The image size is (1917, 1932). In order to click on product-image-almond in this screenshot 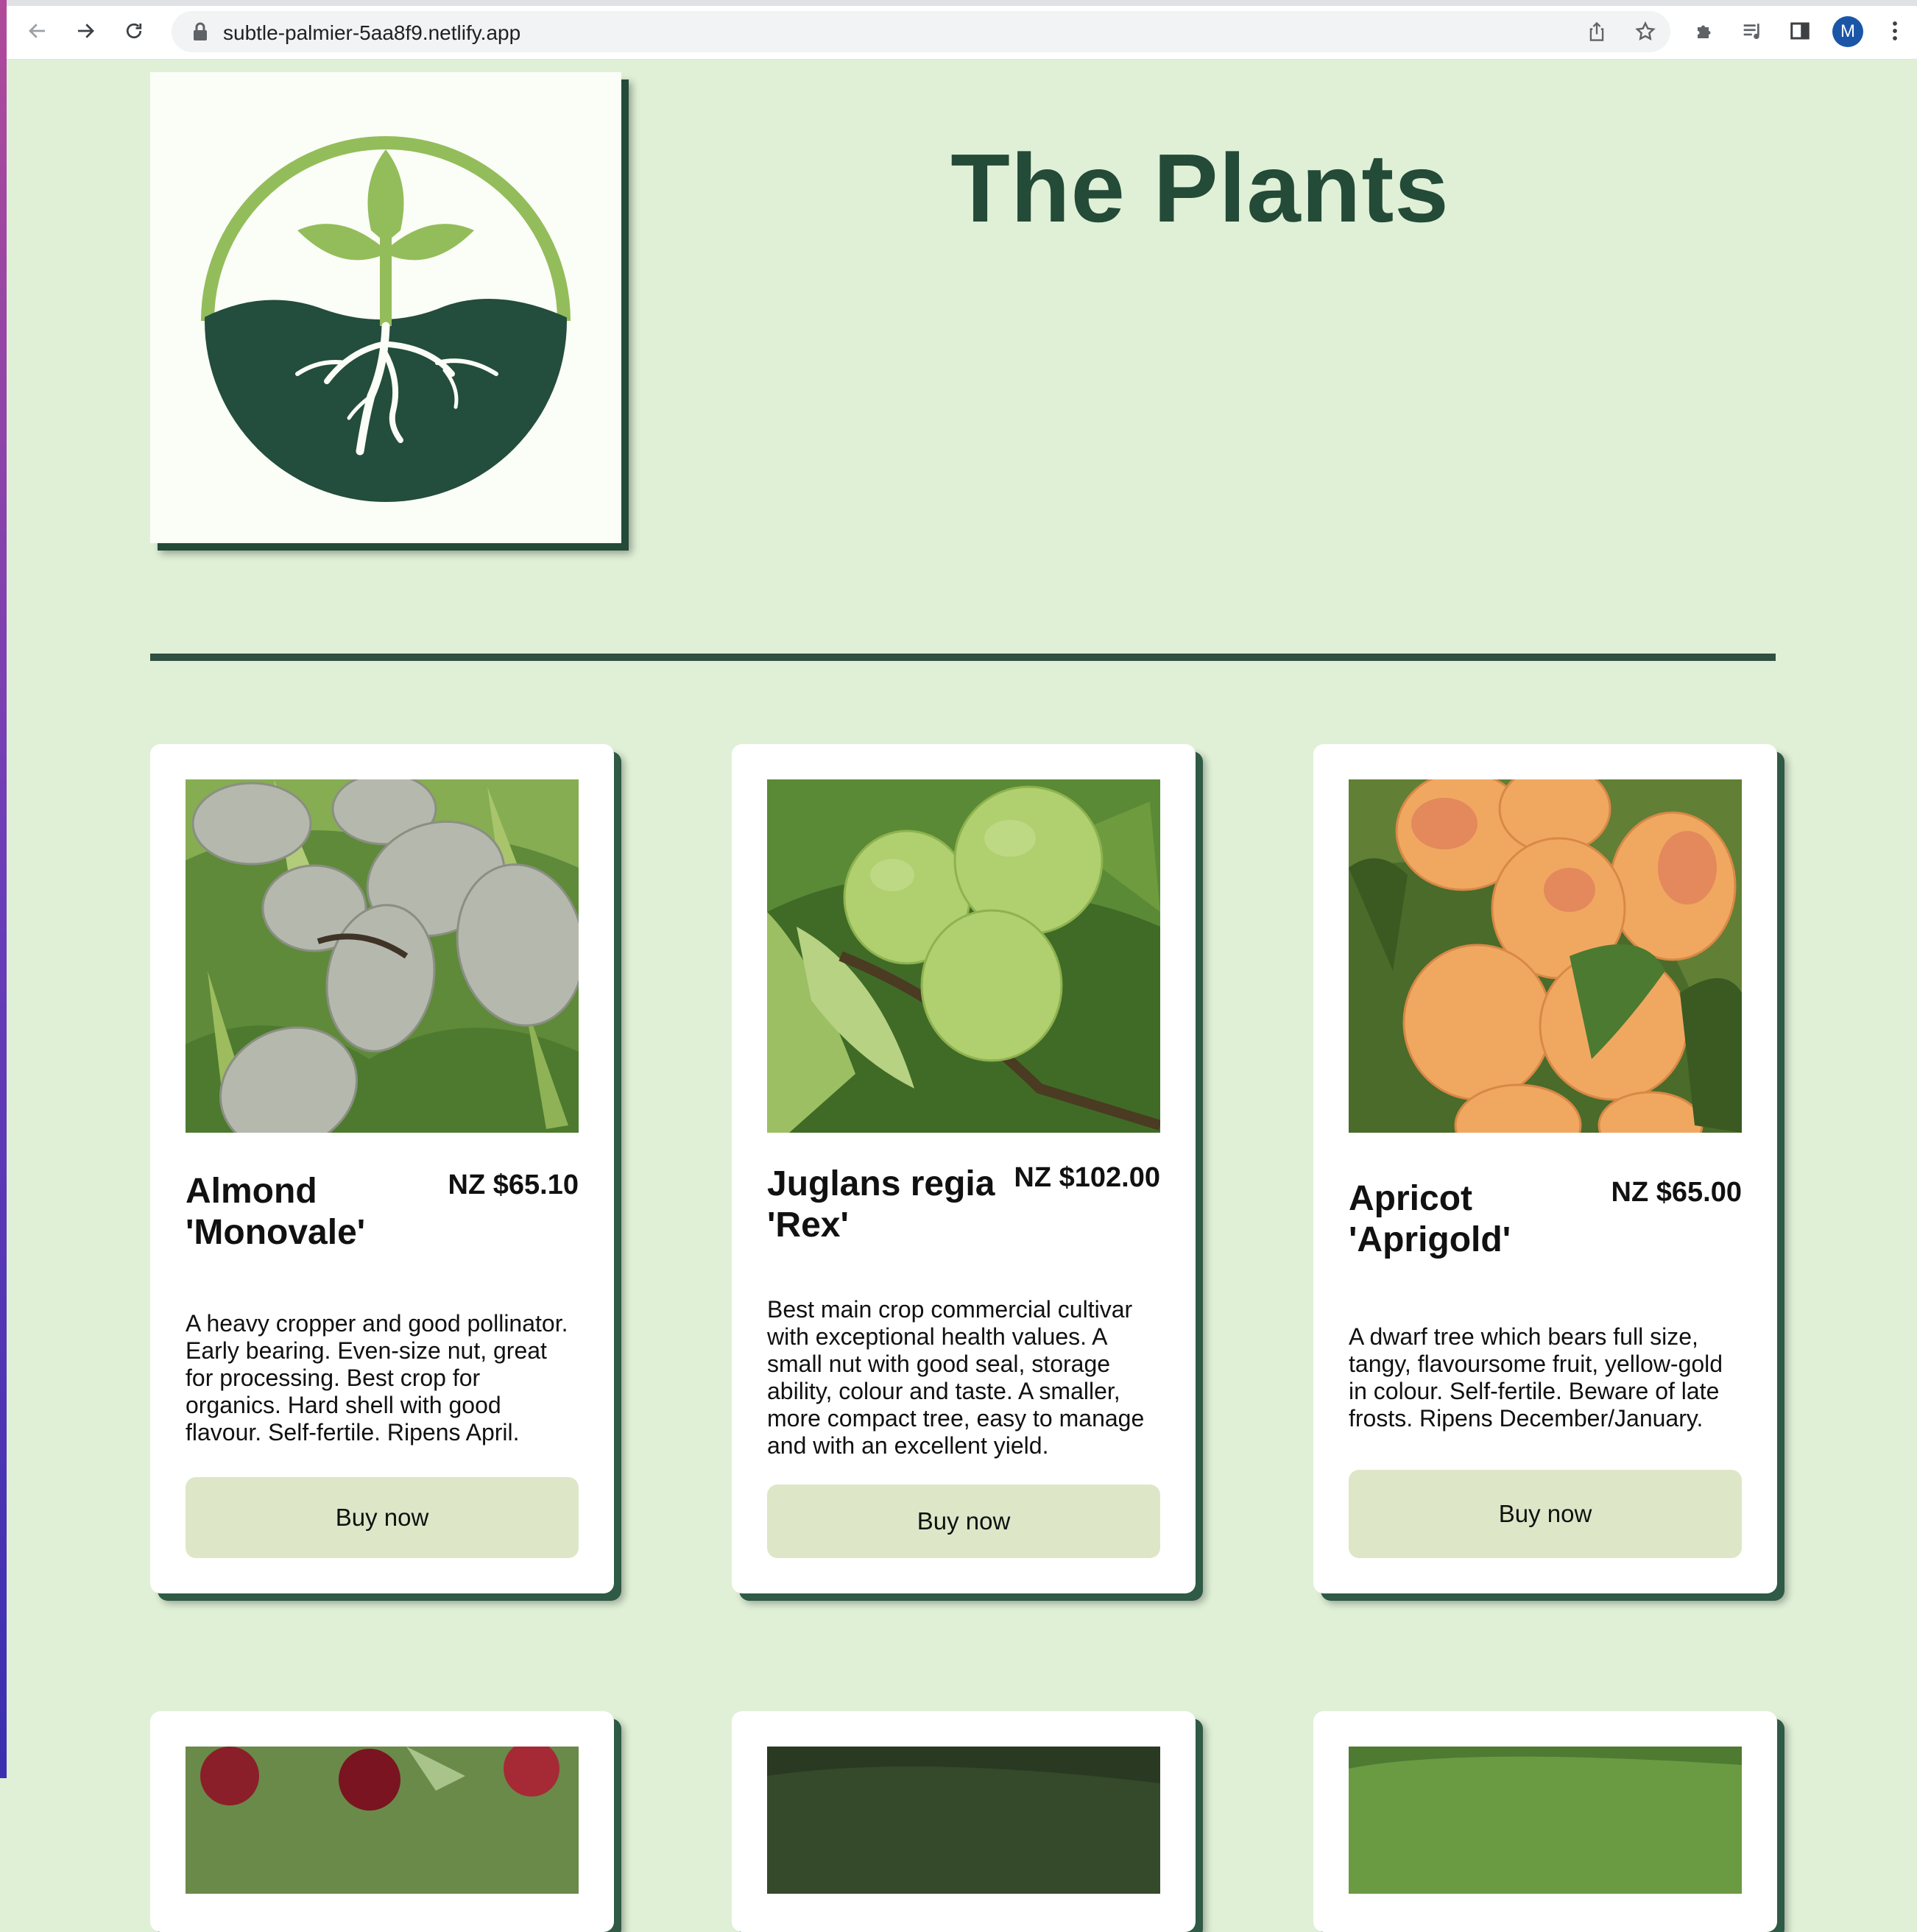, I will do `click(382, 956)`.